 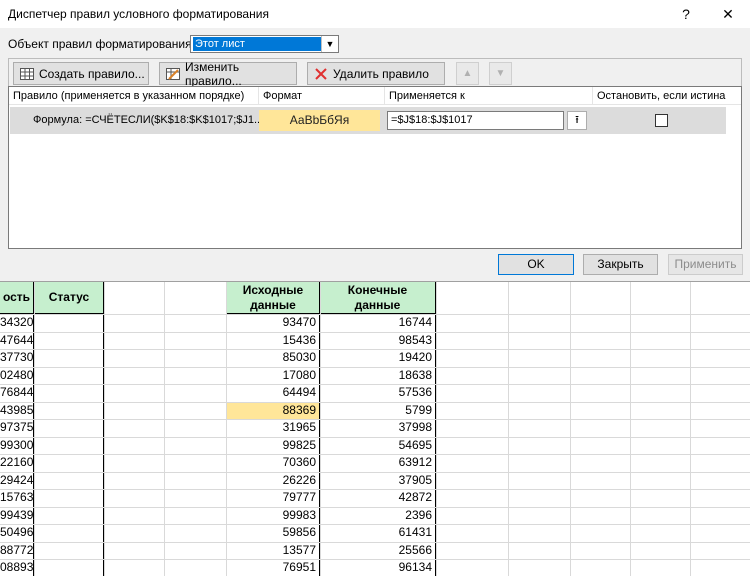 I want to click on cell-final: 25566, so click(x=378, y=550).